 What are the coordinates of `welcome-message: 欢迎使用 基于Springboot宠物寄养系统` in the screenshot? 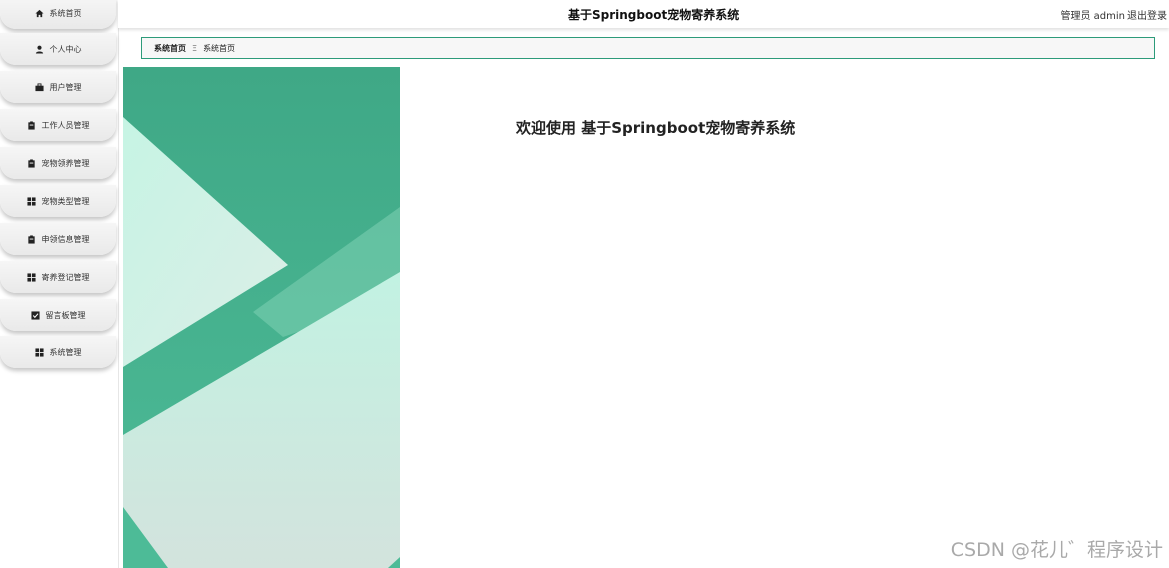 It's located at (656, 128).